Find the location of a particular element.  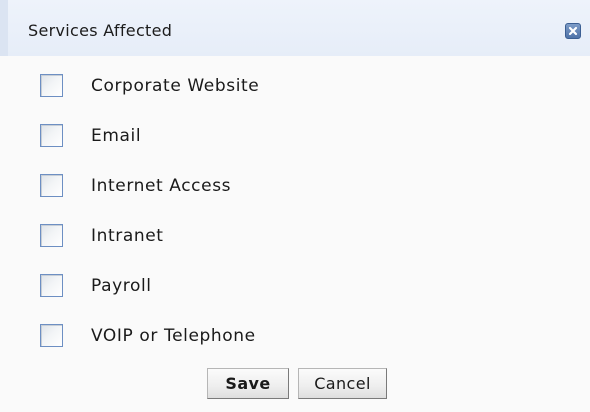

close-icon is located at coordinates (573, 31).